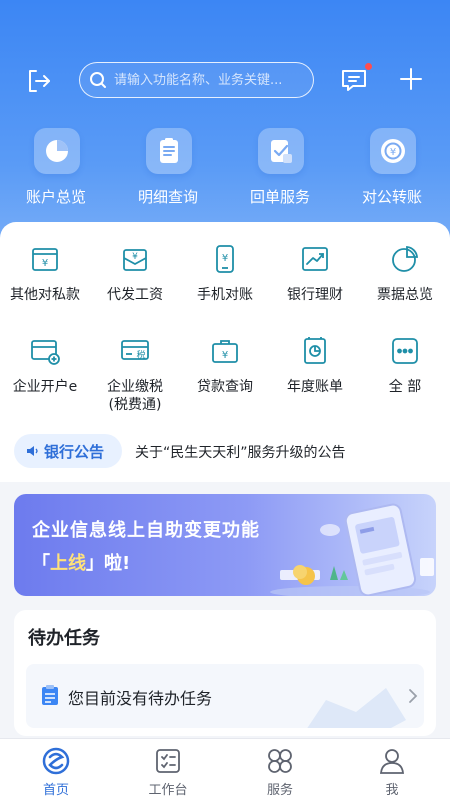 The image size is (450, 800). What do you see at coordinates (98, 80) in the screenshot?
I see `search-icon` at bounding box center [98, 80].